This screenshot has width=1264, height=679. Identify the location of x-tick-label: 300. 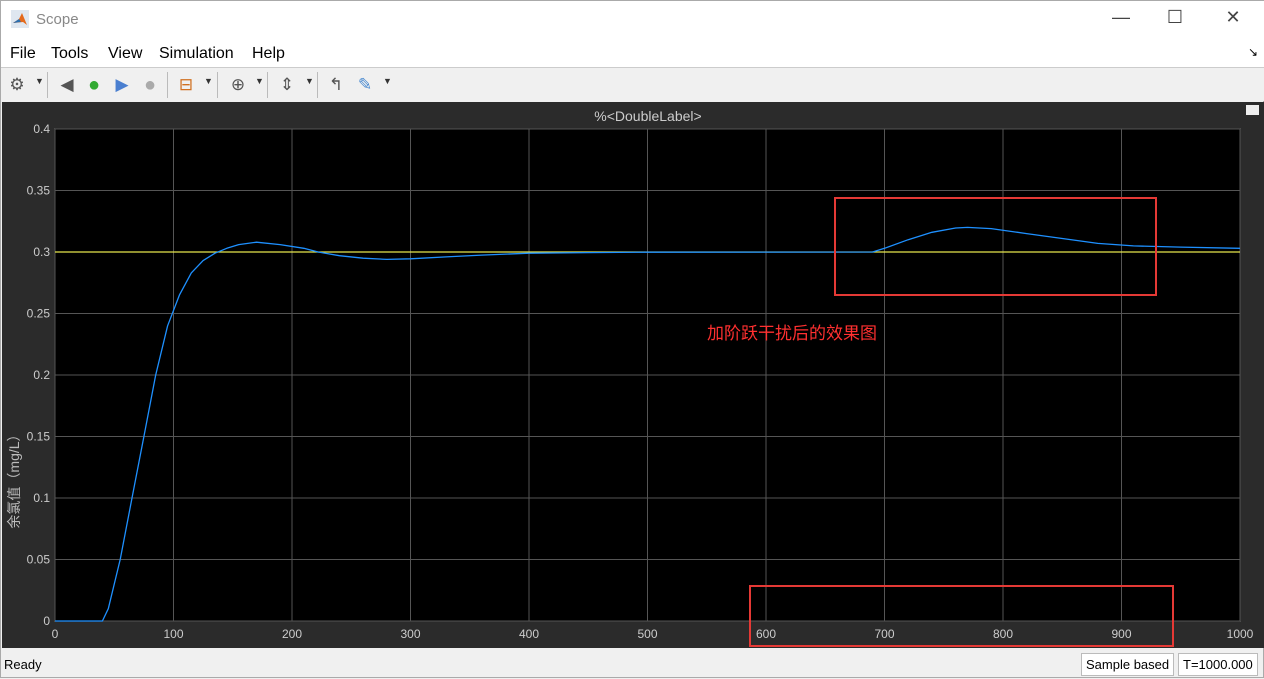
(410, 634).